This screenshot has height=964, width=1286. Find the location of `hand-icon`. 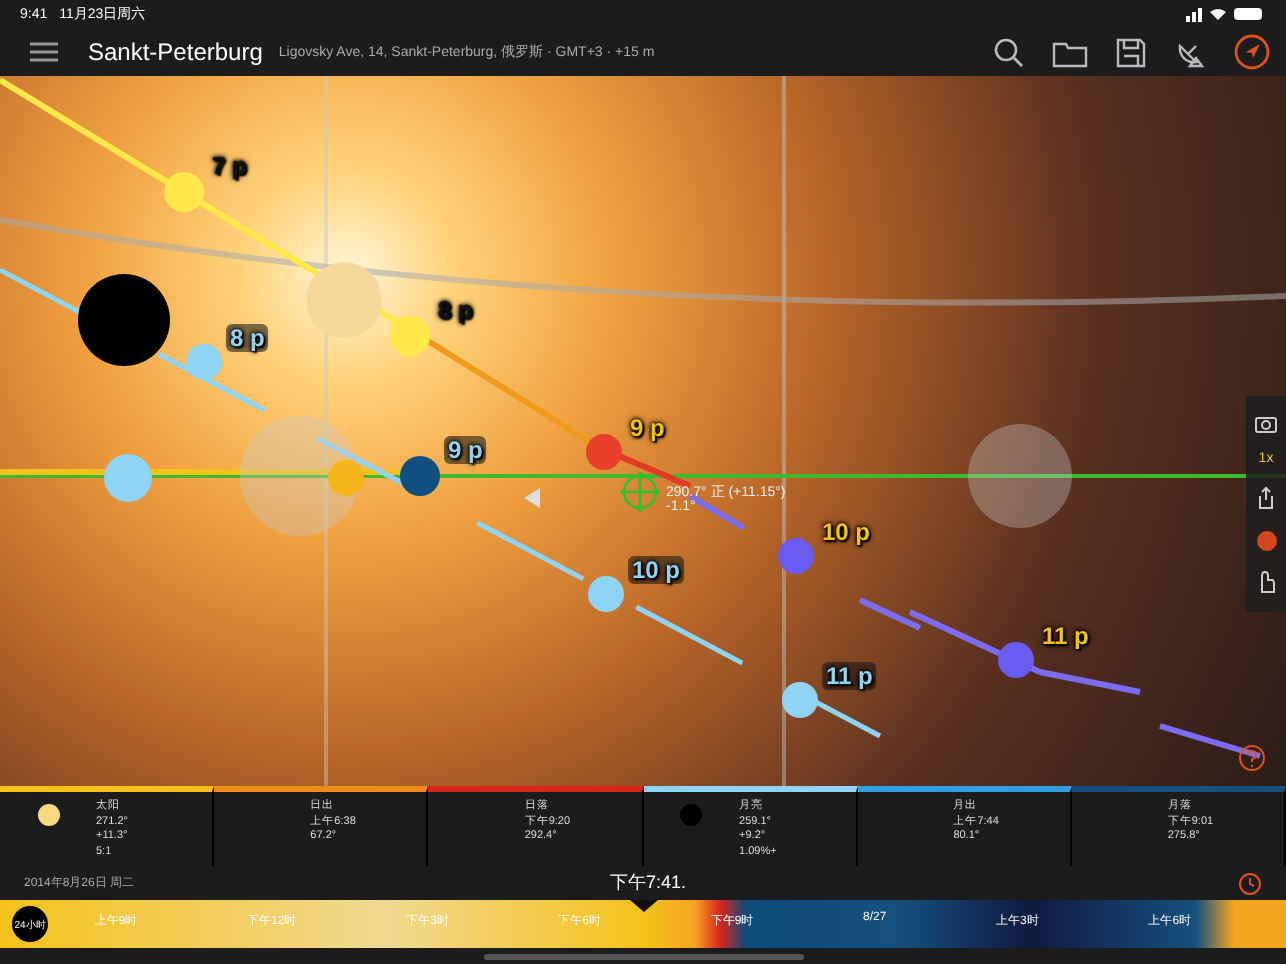

hand-icon is located at coordinates (1266, 582).